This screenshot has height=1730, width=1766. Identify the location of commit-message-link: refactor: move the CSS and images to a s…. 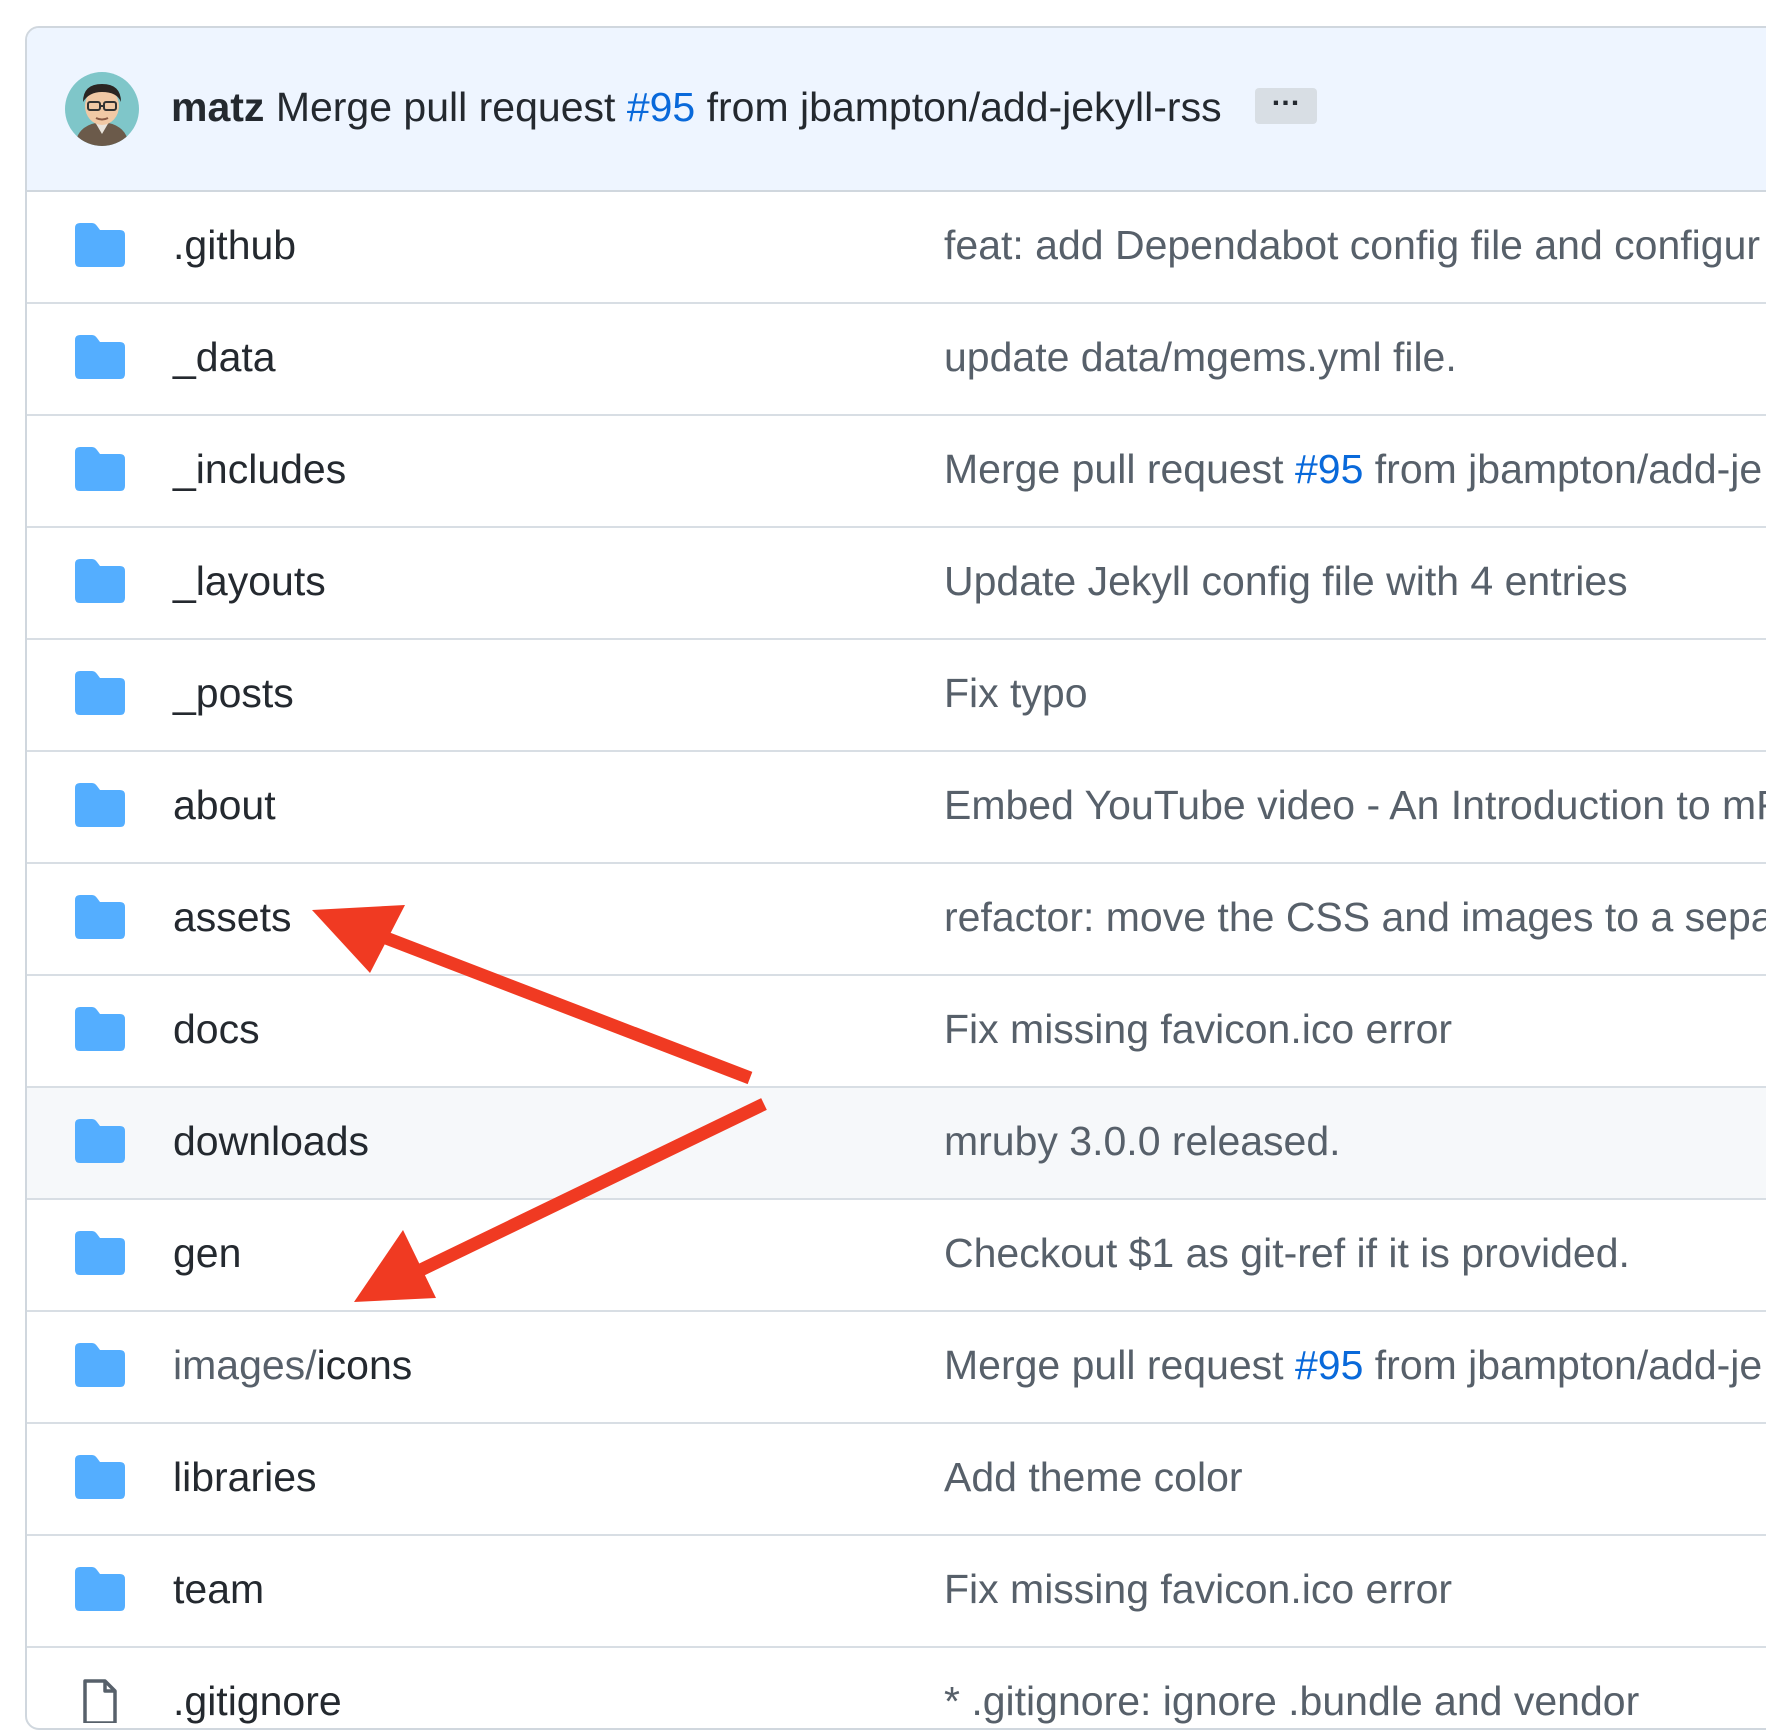
(1355, 917).